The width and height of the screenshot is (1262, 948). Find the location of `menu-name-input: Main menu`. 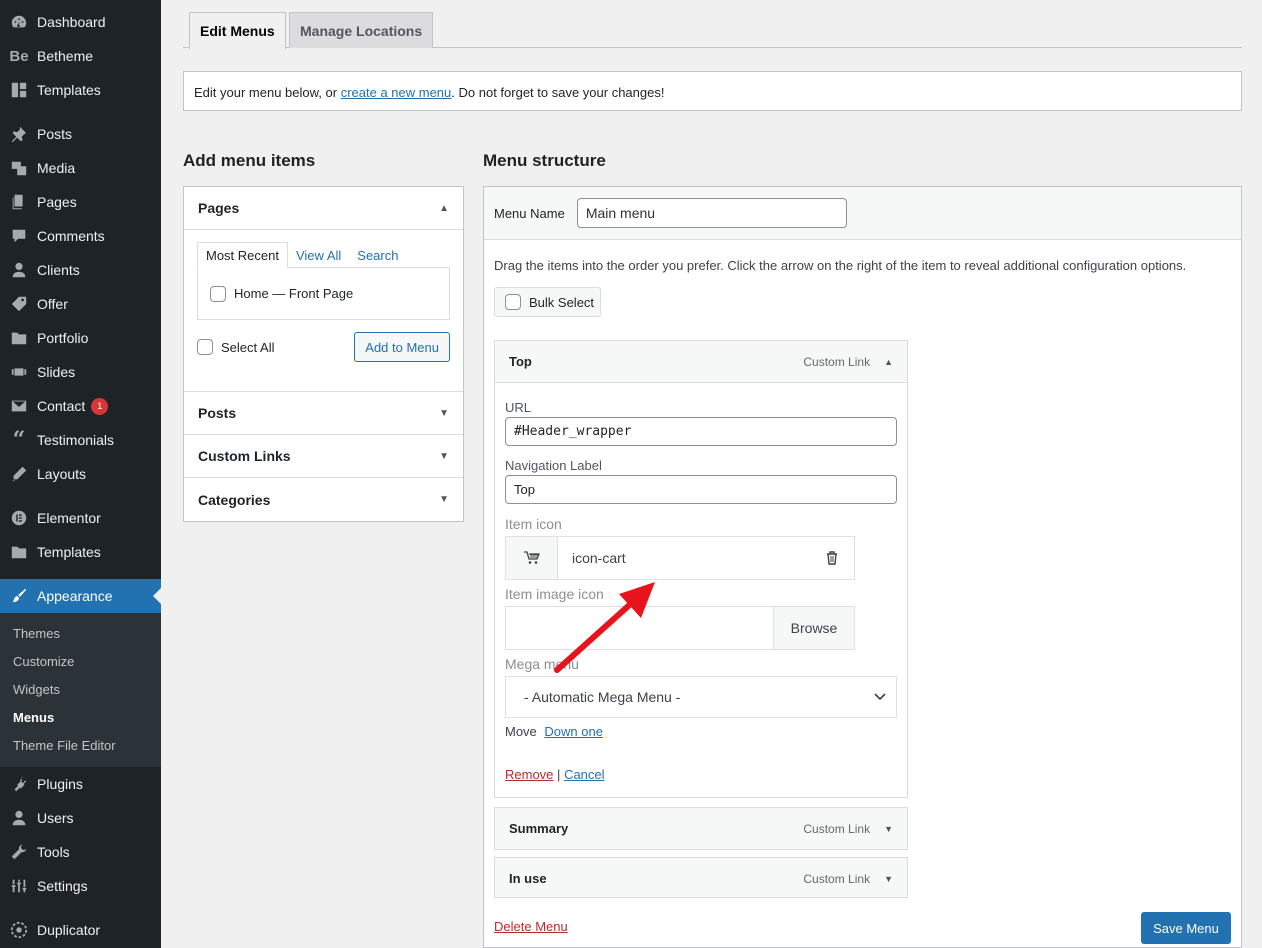

menu-name-input: Main menu is located at coordinates (711, 213).